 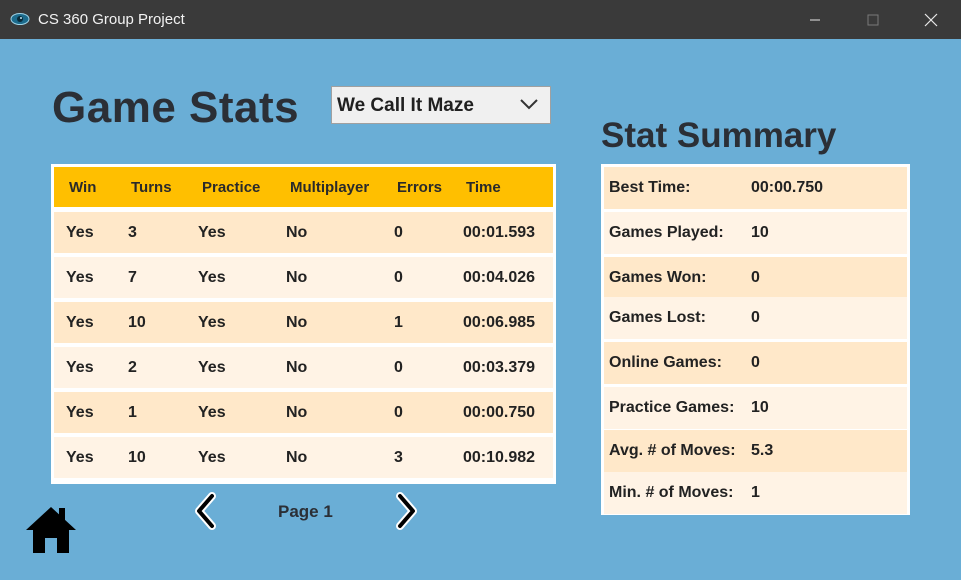 What do you see at coordinates (762, 450) in the screenshot?
I see `summary-value: 5.3` at bounding box center [762, 450].